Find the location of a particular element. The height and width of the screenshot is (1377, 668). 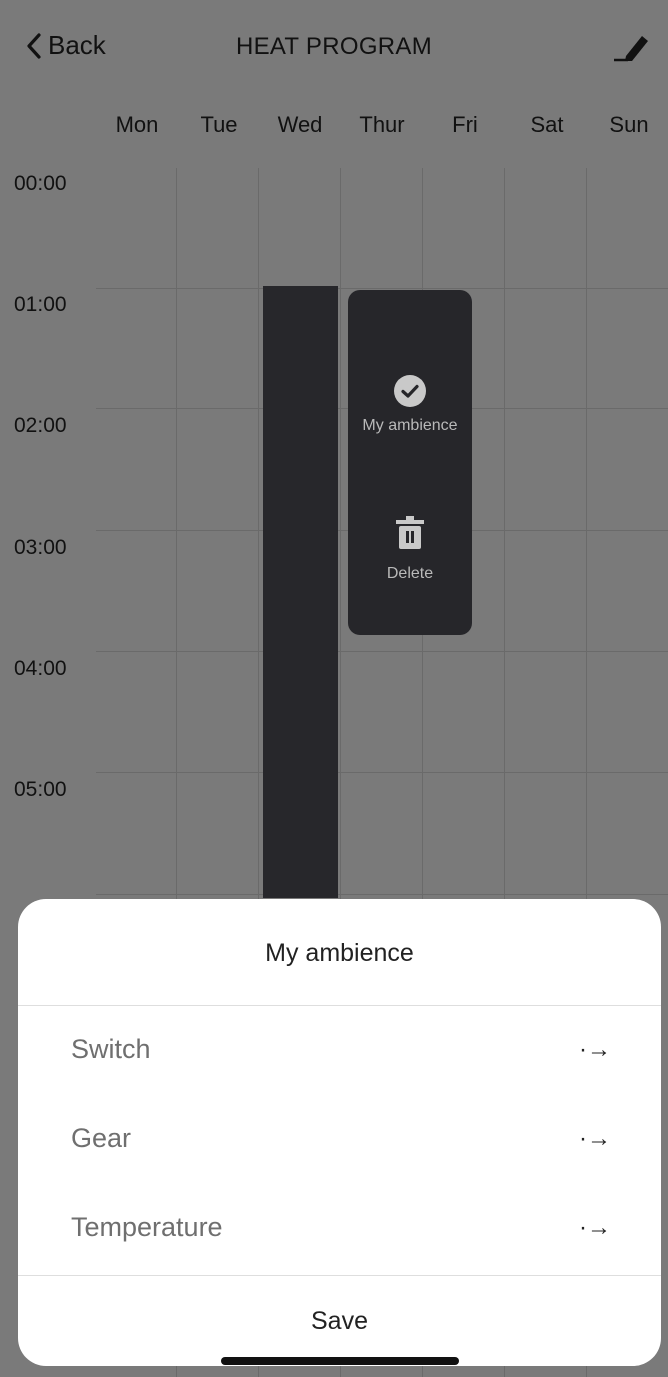

ambience-option: My ambience is located at coordinates (410, 405).